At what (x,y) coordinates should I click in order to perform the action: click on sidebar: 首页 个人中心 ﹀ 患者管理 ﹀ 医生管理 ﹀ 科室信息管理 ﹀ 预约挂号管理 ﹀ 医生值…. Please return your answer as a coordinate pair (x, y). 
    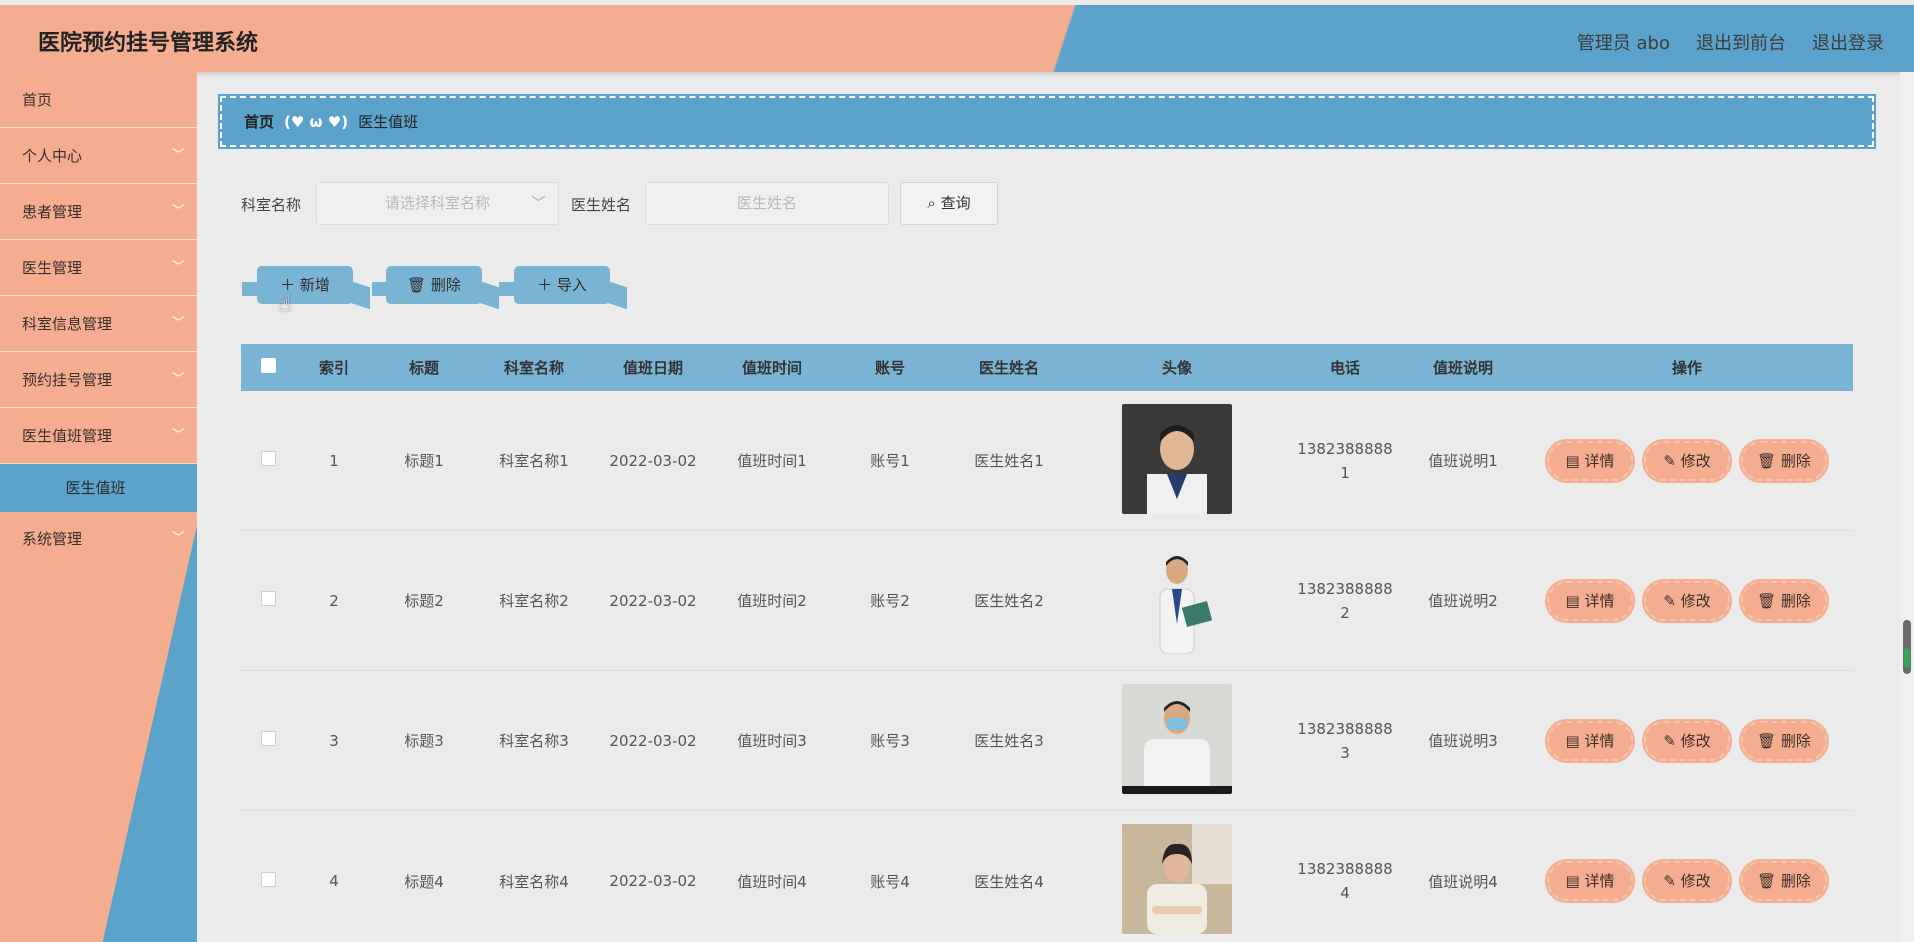
    Looking at the image, I should click on (98, 507).